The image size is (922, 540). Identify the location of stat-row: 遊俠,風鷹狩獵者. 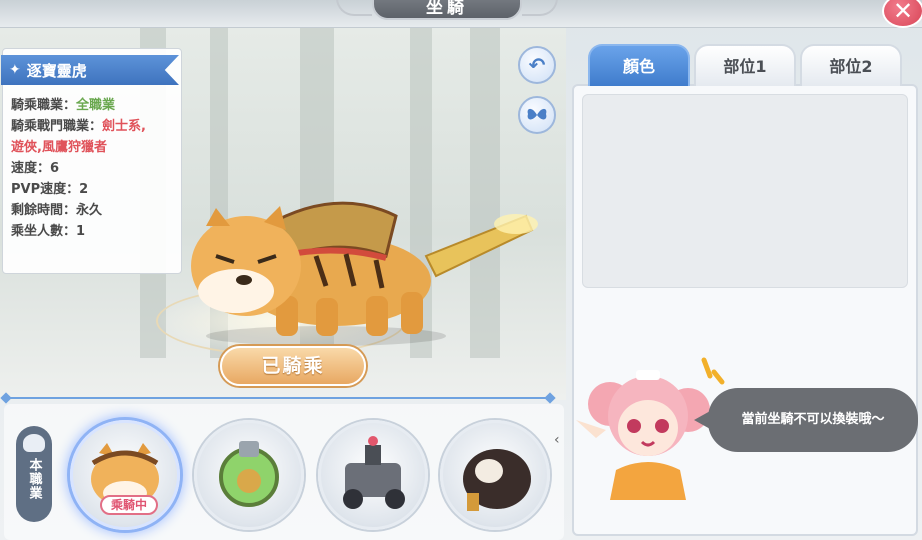
(59, 147).